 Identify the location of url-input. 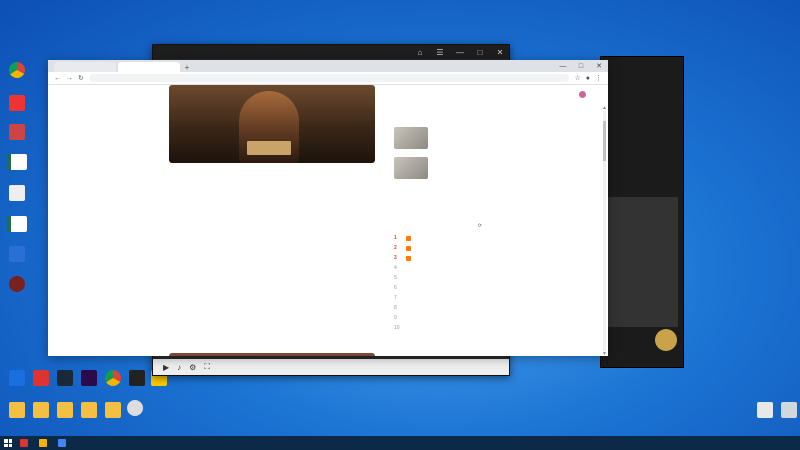
(329, 78).